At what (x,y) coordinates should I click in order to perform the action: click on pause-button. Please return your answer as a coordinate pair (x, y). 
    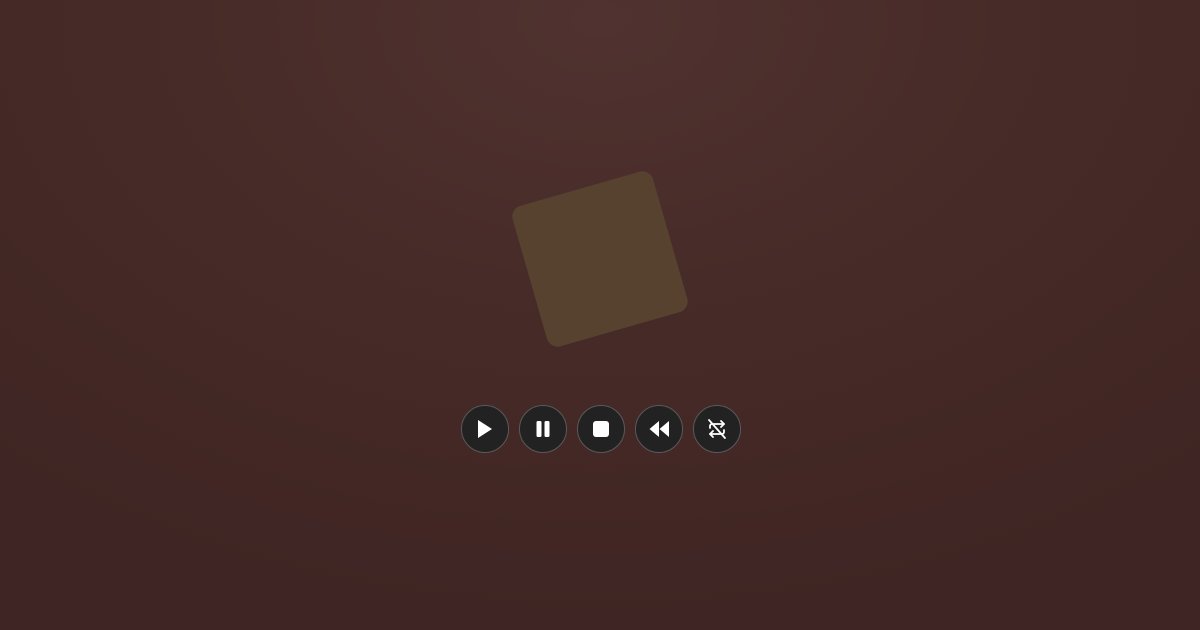
    Looking at the image, I should click on (543, 429).